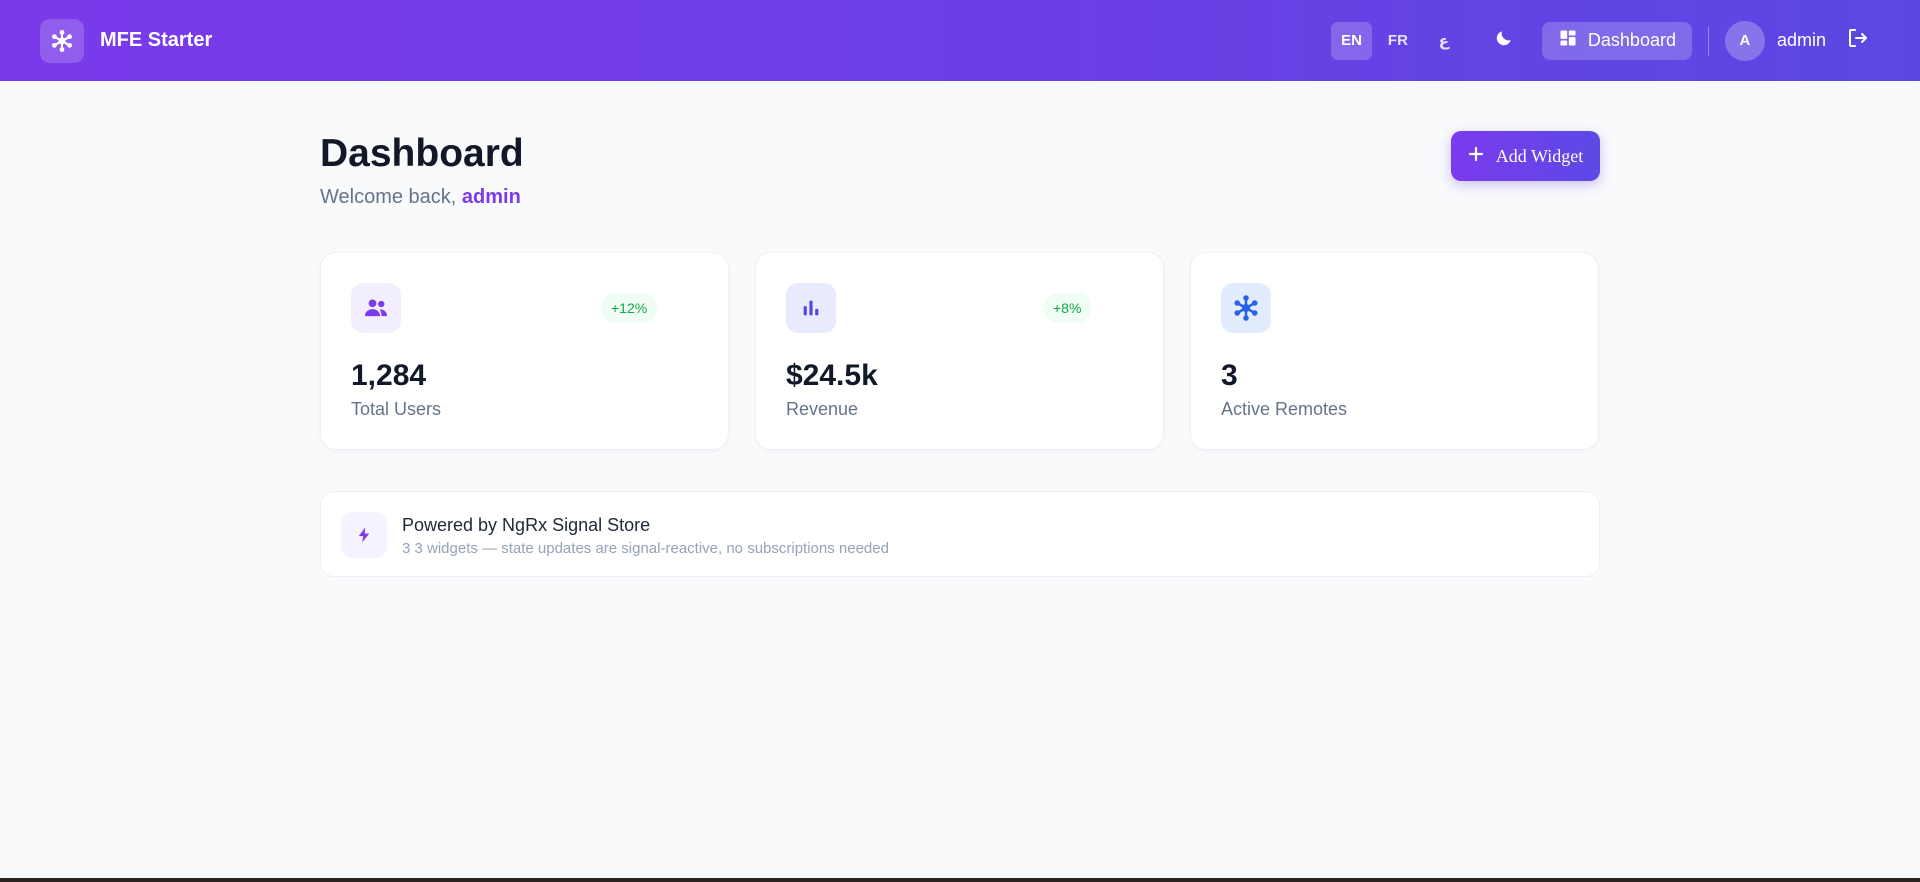  What do you see at coordinates (959, 351) in the screenshot?
I see `stat-card-revenue: +8% $24.5k Revenue` at bounding box center [959, 351].